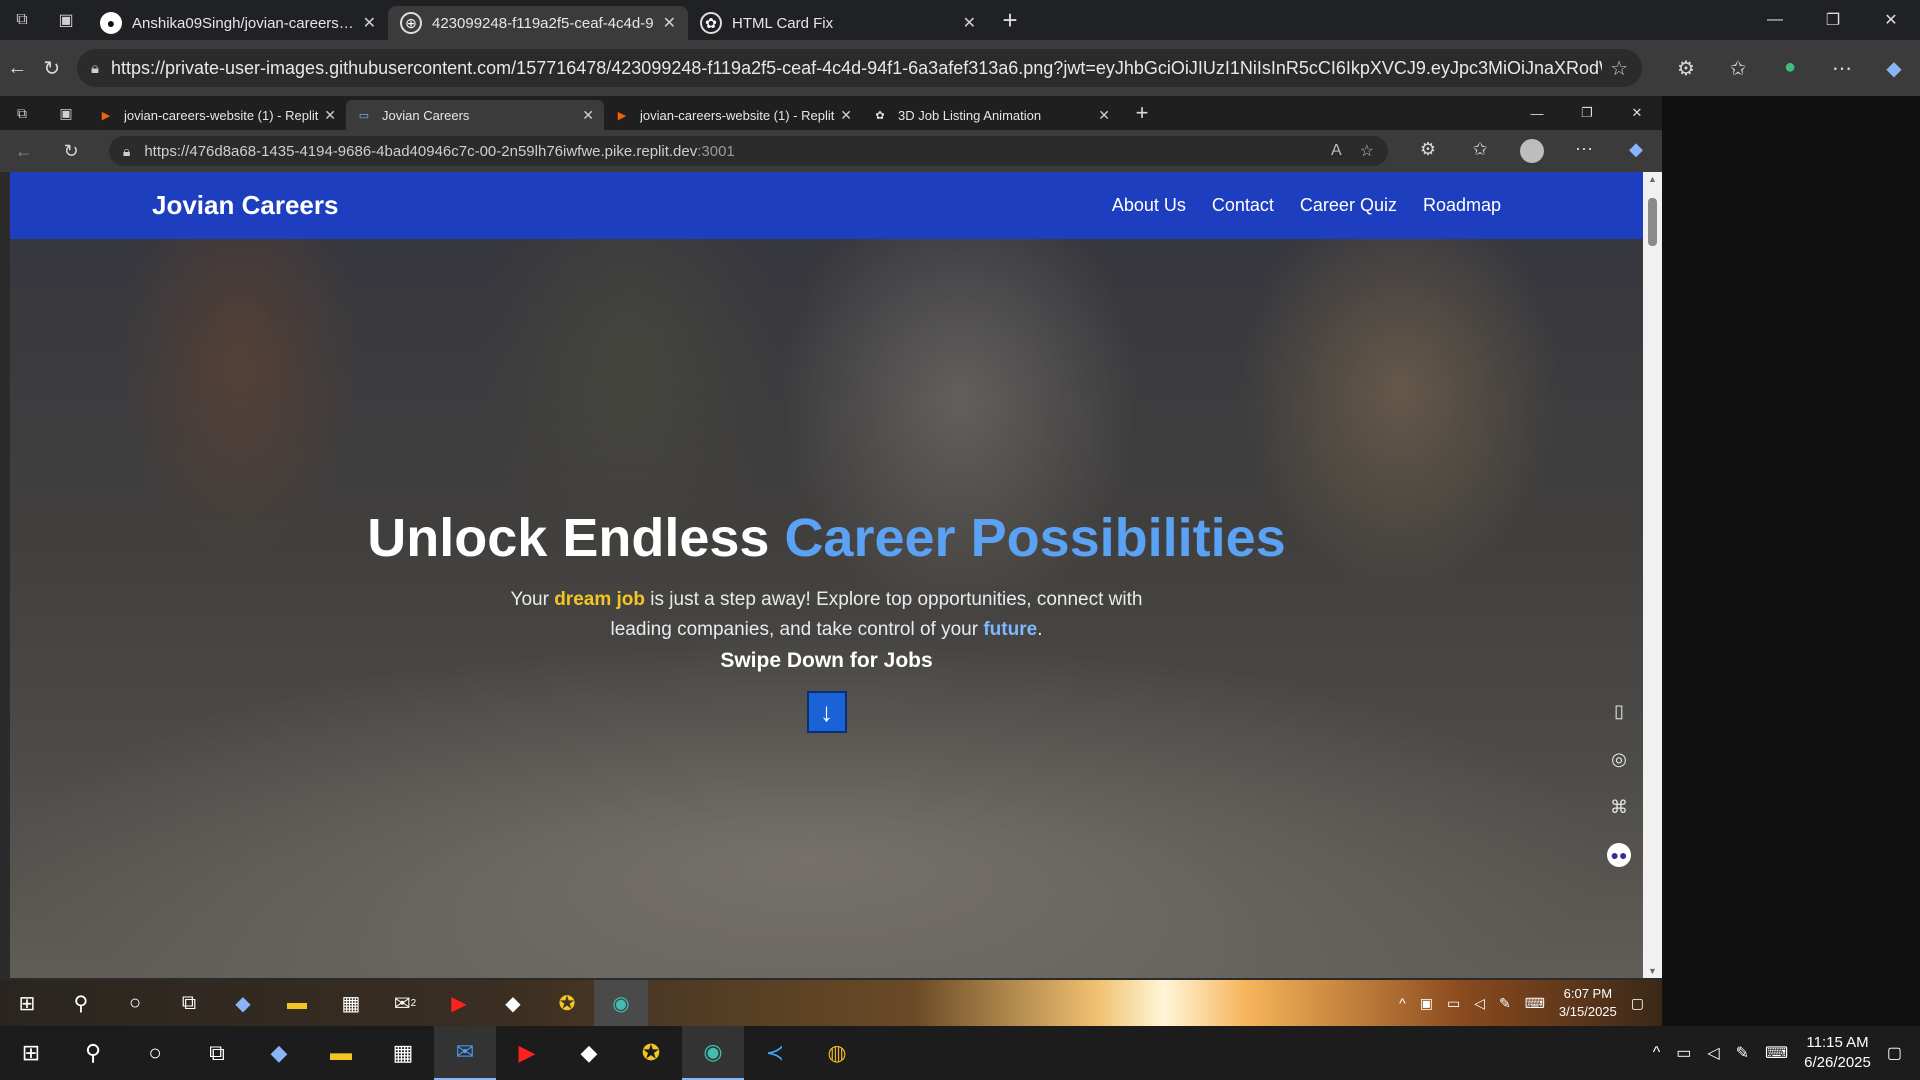  Describe the element at coordinates (837, 1053) in the screenshot. I see `chrome-icon: ◍` at that location.